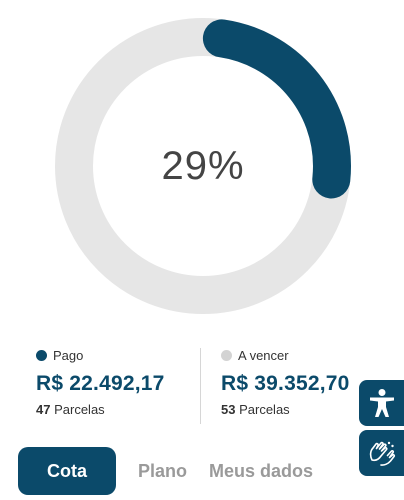 The image size is (404, 500). Describe the element at coordinates (162, 471) in the screenshot. I see `tab-plano: Plano` at that location.